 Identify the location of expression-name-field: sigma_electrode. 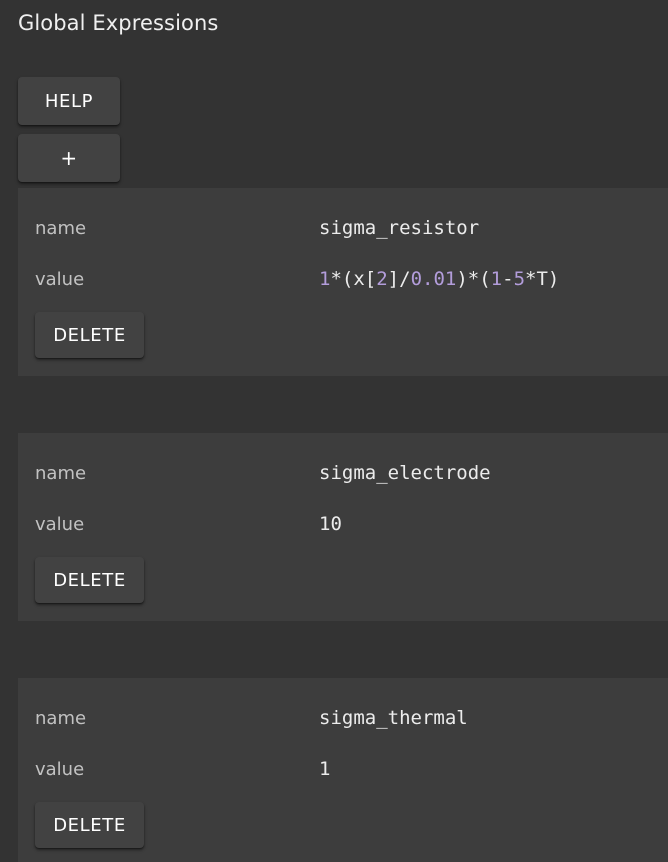
(405, 473).